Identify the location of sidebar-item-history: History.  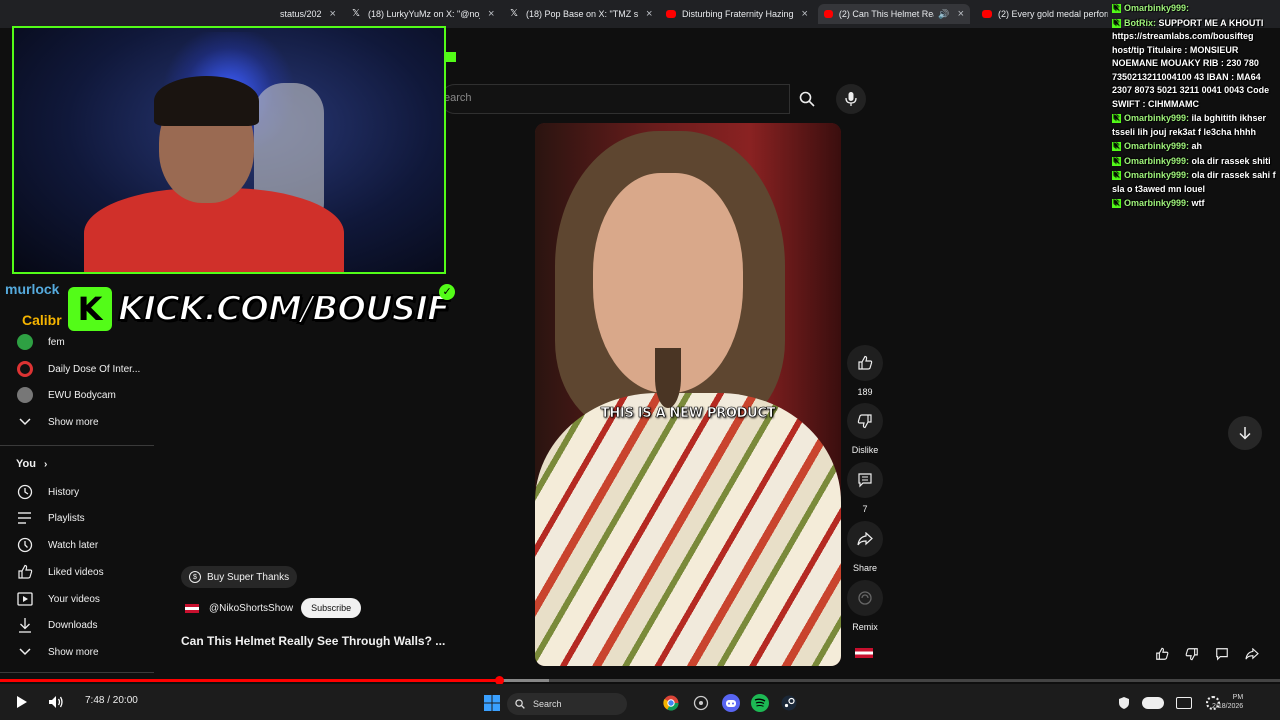
(47, 492).